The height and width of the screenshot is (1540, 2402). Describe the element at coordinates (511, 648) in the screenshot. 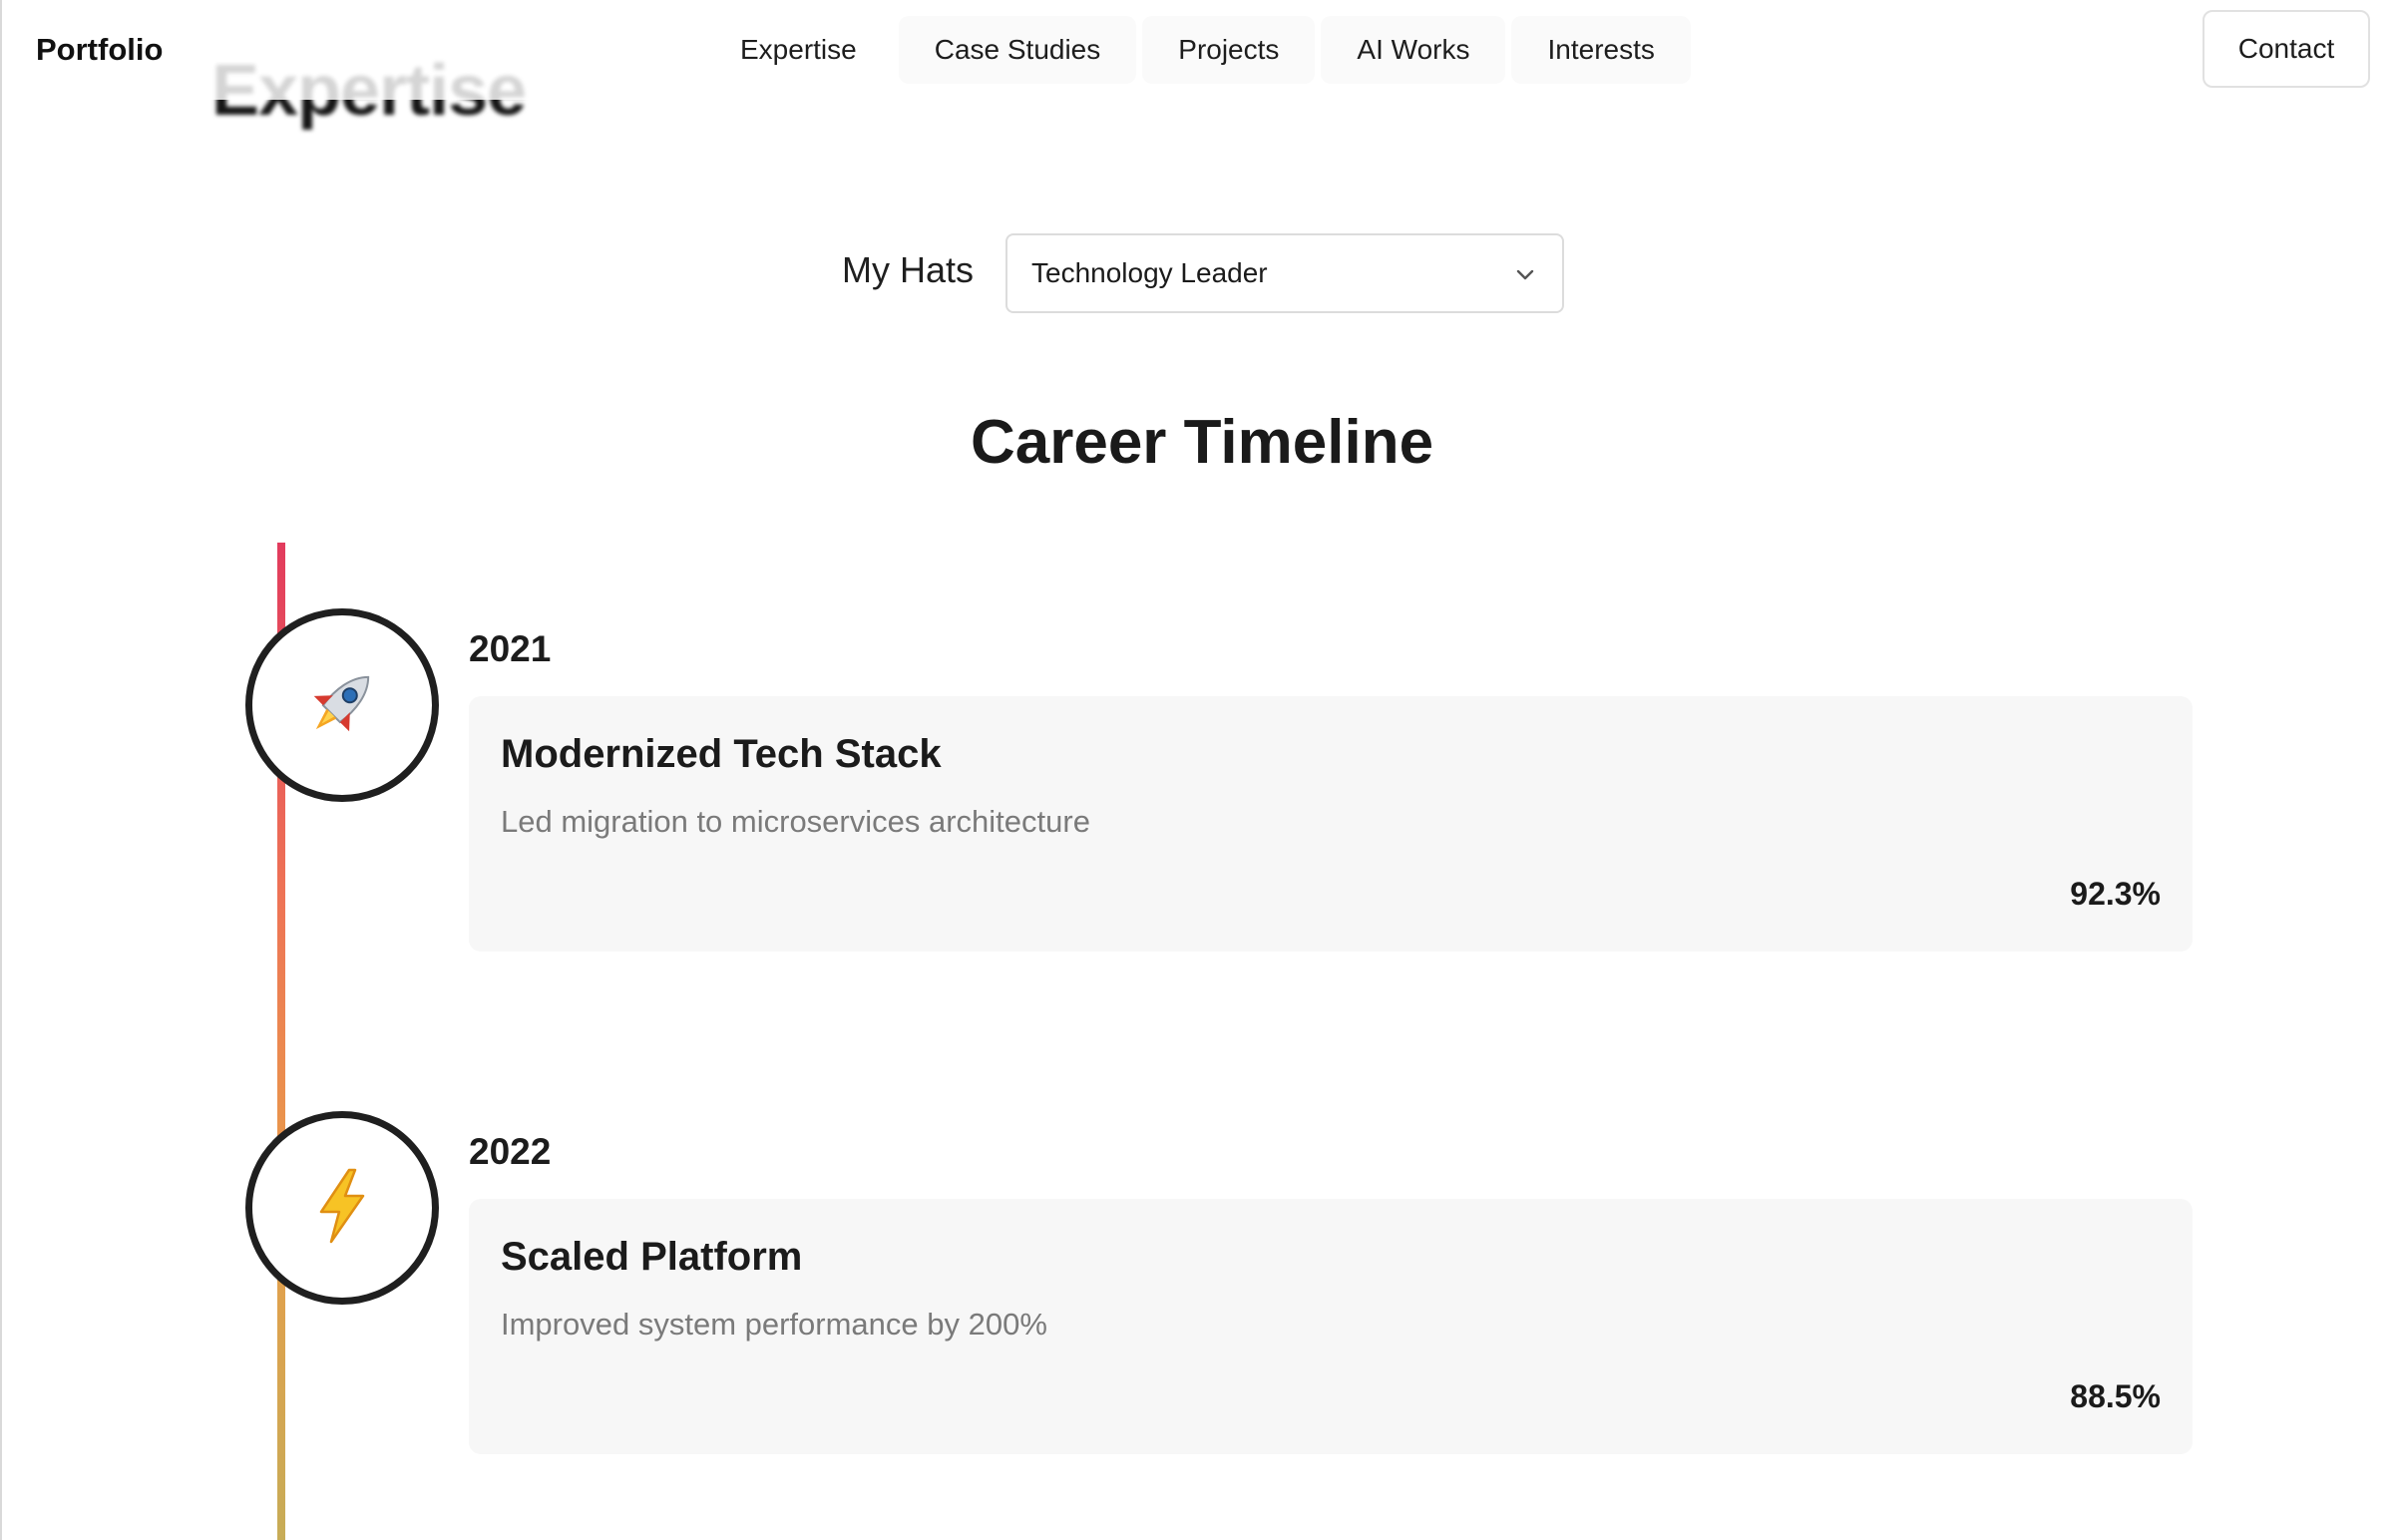

I see `entry-year: 2021` at that location.